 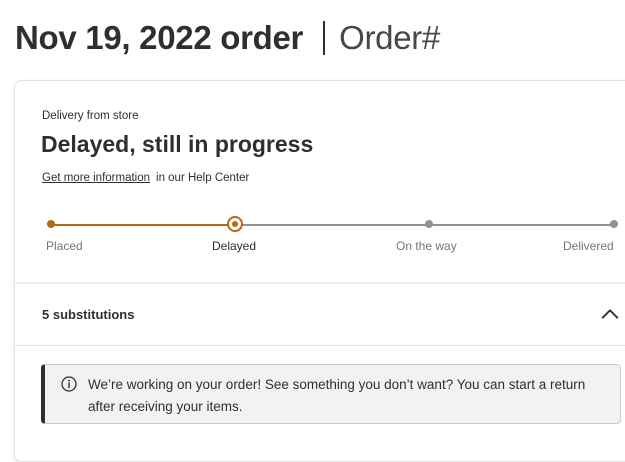 I want to click on page-header: Nov 19, 2022 order Order#, so click(x=227, y=38).